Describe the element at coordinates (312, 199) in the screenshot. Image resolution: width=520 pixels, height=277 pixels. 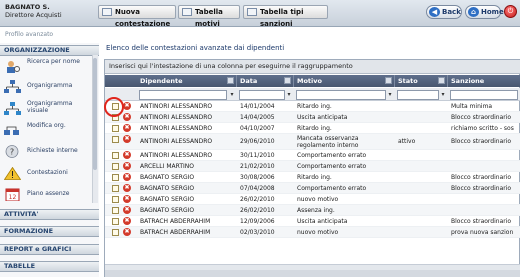
I see `table-row: ✖ BAGNATO SERGIO 26/02/2010 nuovo motivo` at that location.